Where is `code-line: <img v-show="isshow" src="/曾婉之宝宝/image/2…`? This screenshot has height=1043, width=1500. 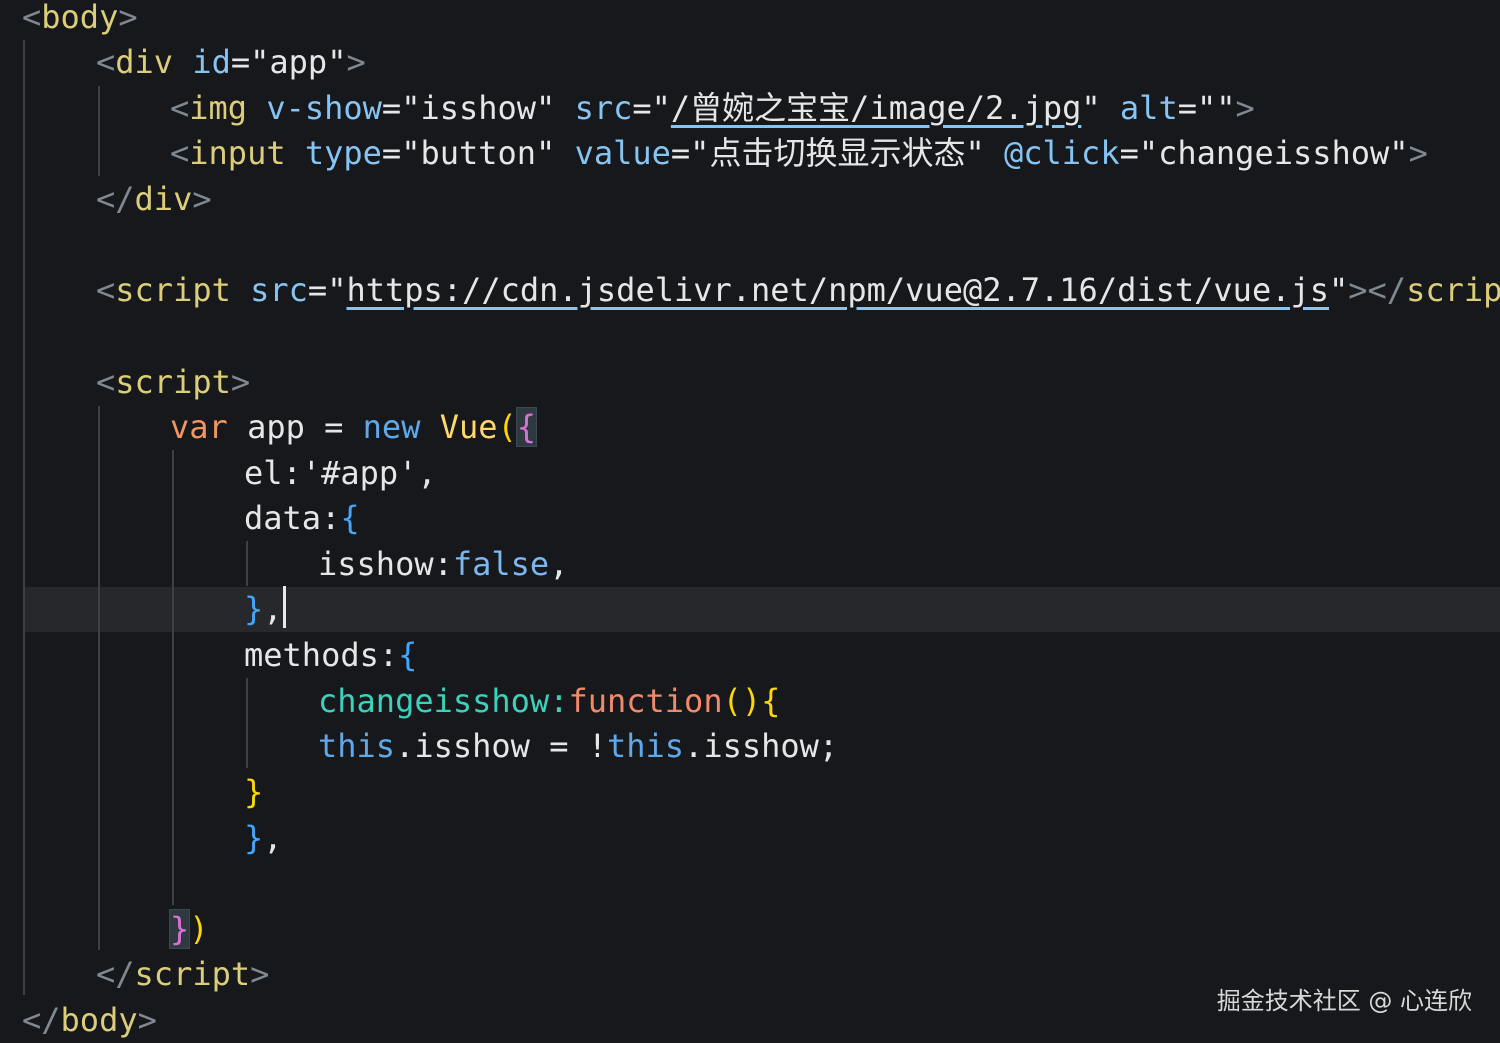
code-line: <img v-show="isshow" src="/曾婉之宝宝/image/2… is located at coordinates (712, 108).